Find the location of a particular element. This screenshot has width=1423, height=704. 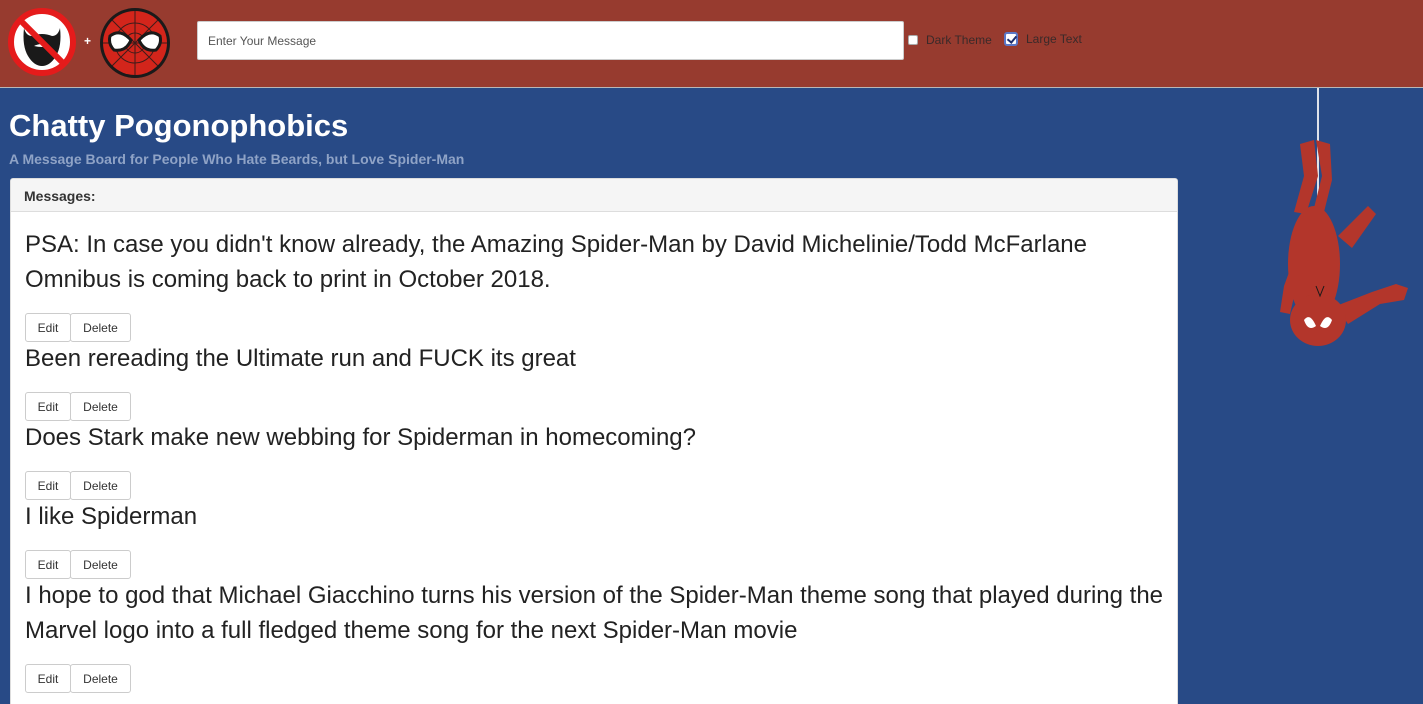

top-navbar: + Dark Theme Large Text is located at coordinates (711, 44).